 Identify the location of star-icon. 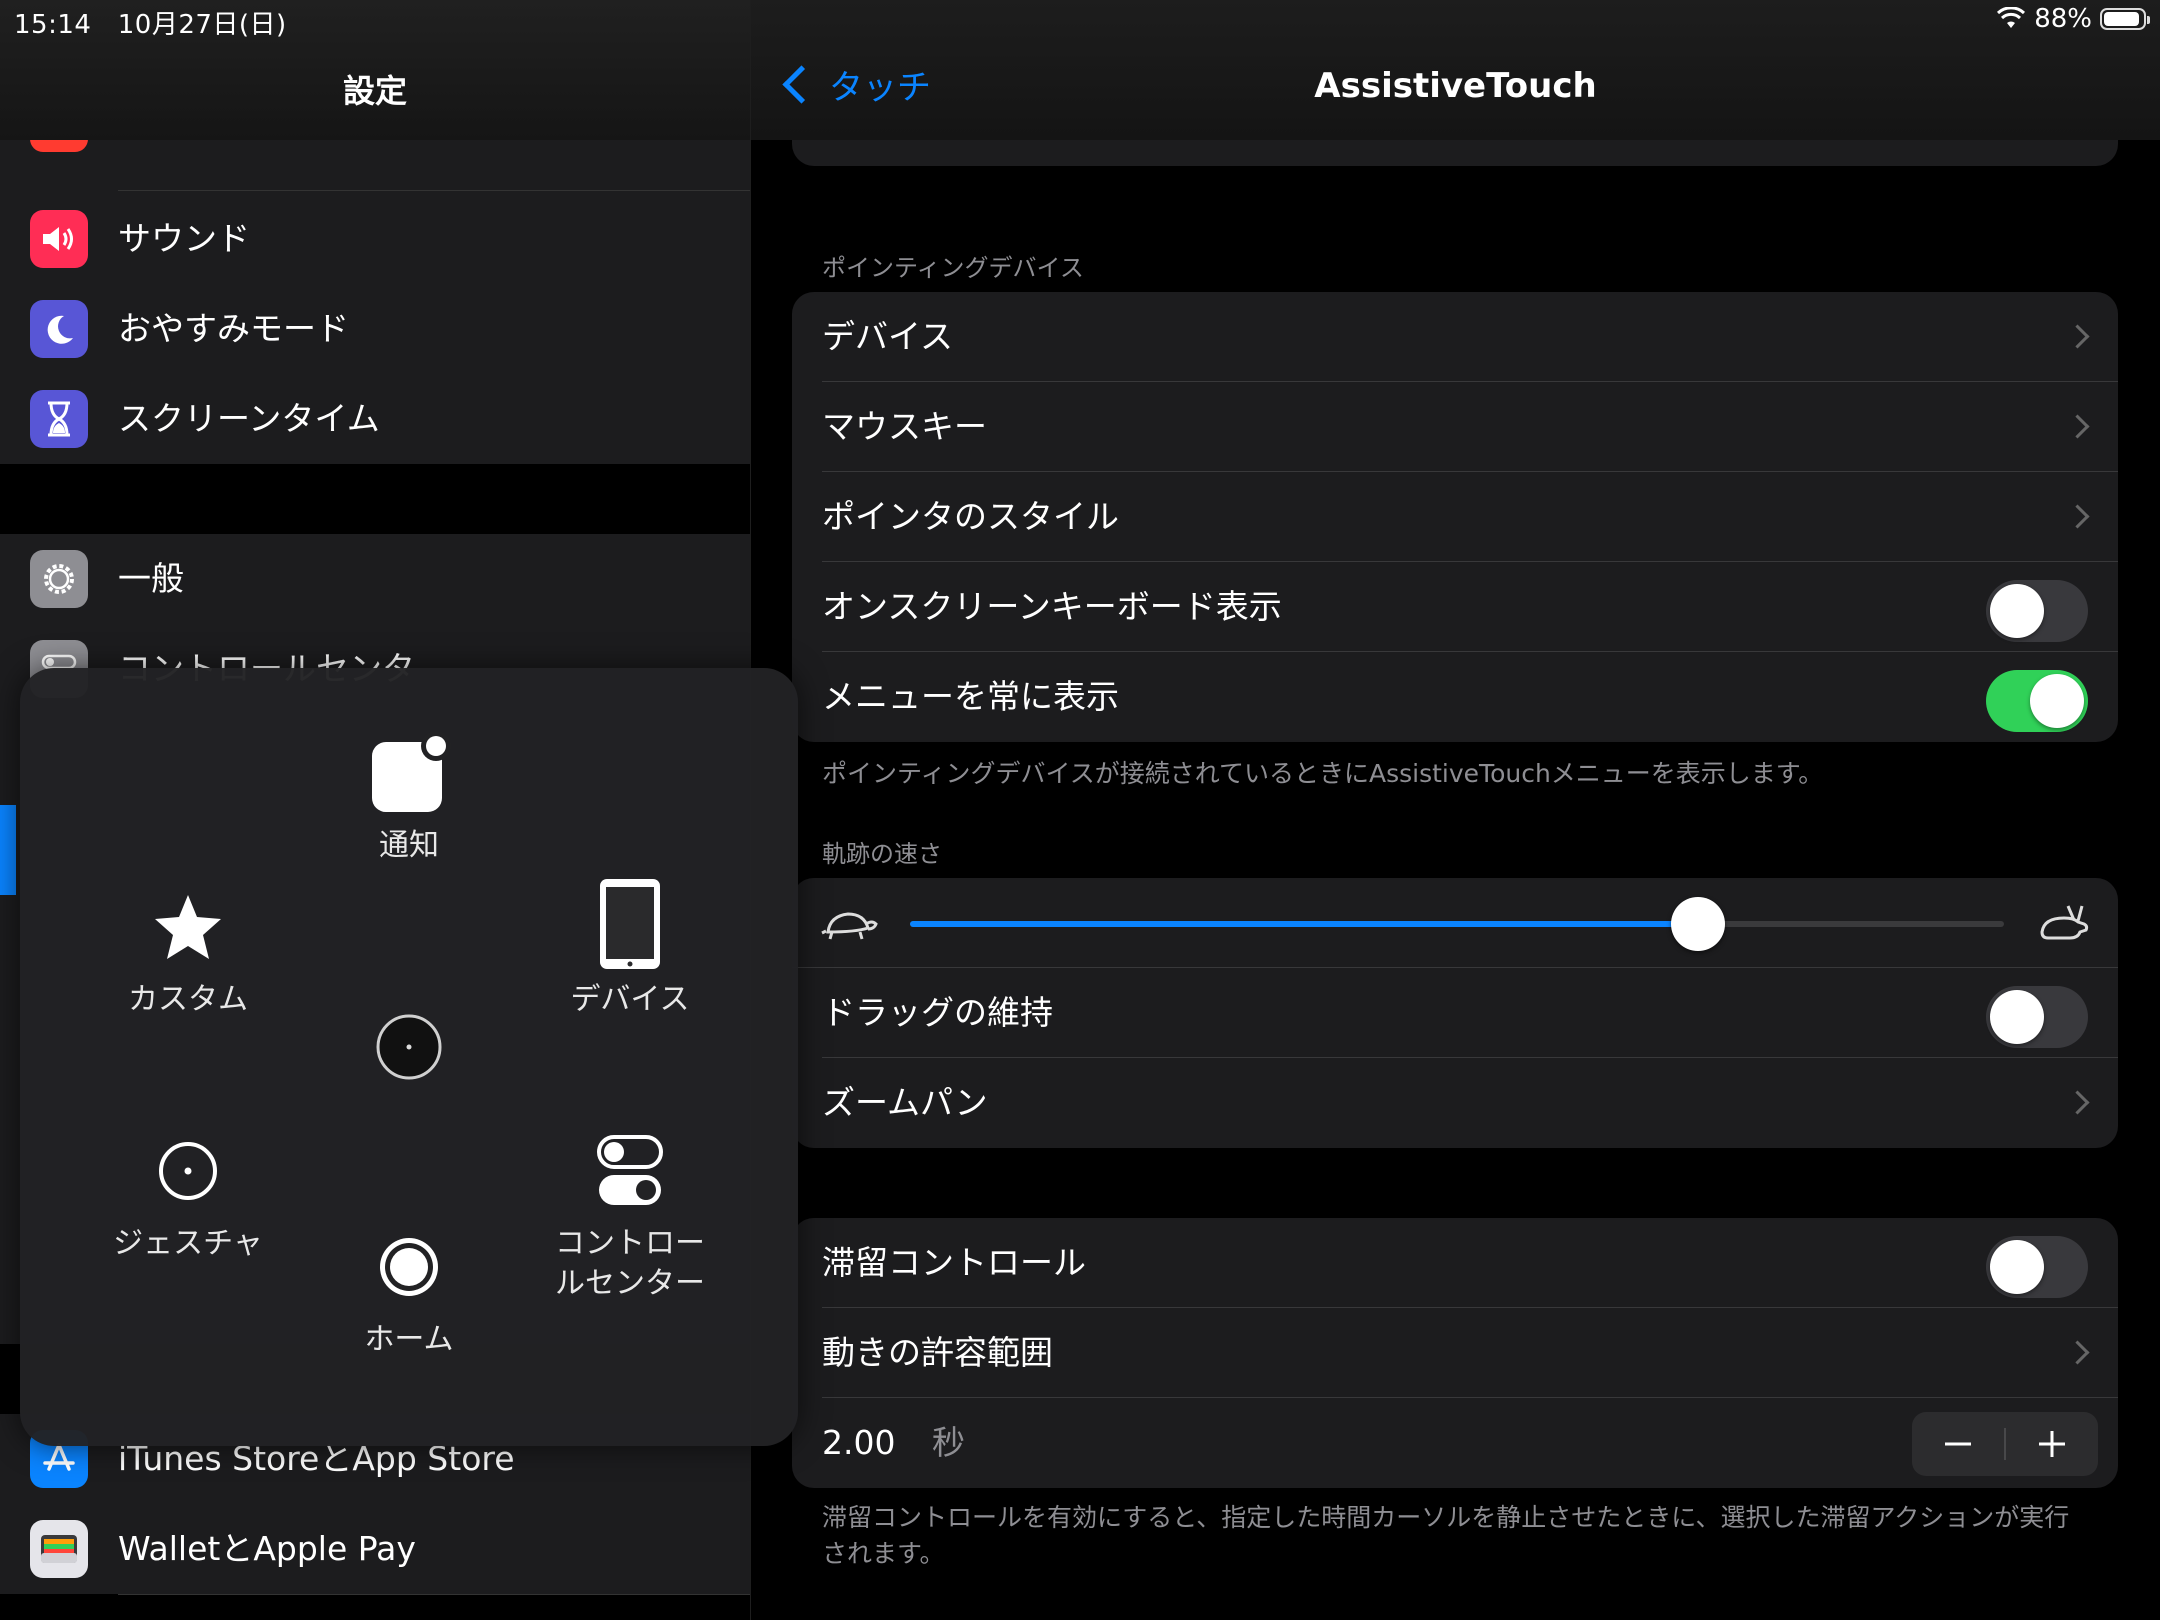
(188, 927).